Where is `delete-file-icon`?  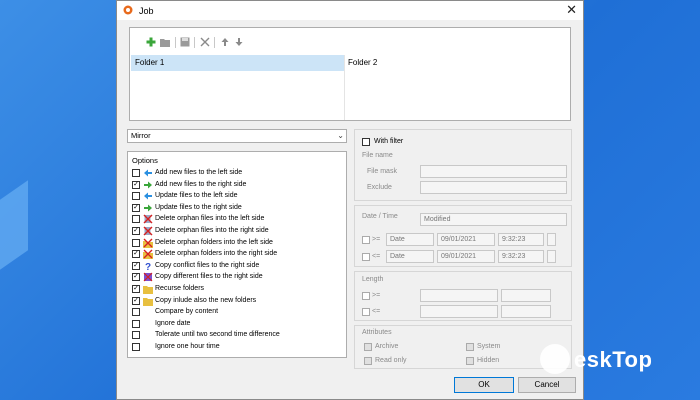
delete-file-icon is located at coordinates (148, 231).